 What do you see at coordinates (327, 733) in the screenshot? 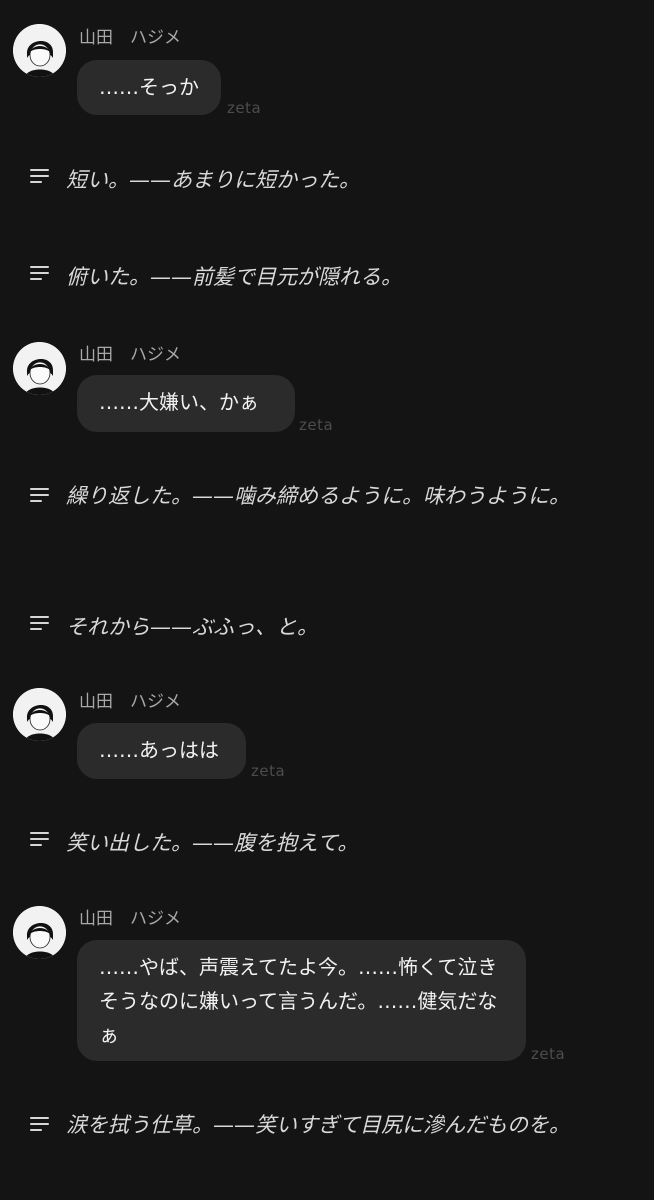
I see `chat-message-character: 山田 ハジメ ……あっはは zeta` at bounding box center [327, 733].